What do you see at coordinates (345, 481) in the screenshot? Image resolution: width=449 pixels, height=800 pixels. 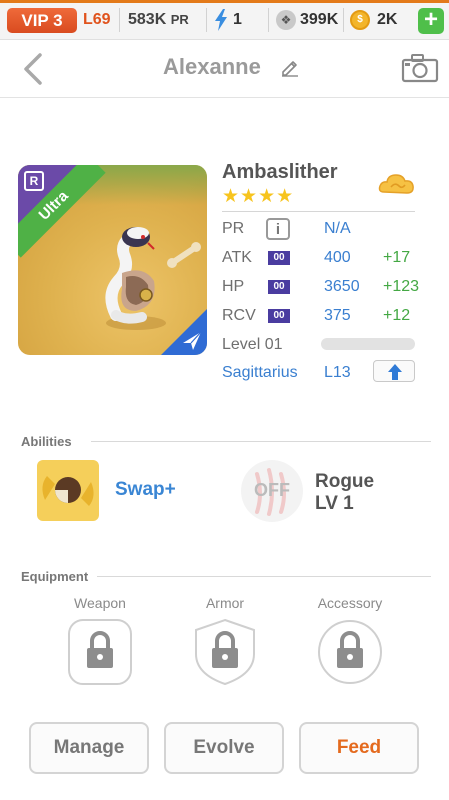 I see `passive-ability-name: Rogue` at bounding box center [345, 481].